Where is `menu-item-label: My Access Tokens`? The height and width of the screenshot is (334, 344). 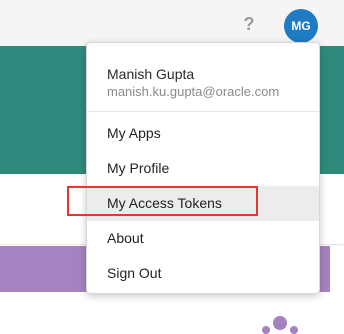 menu-item-label: My Access Tokens is located at coordinates (164, 203).